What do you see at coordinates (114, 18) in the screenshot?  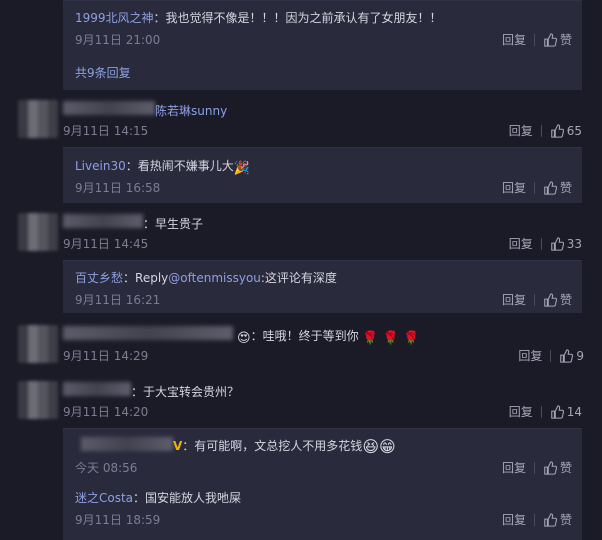 I see `reply-username: 1999北风之神` at bounding box center [114, 18].